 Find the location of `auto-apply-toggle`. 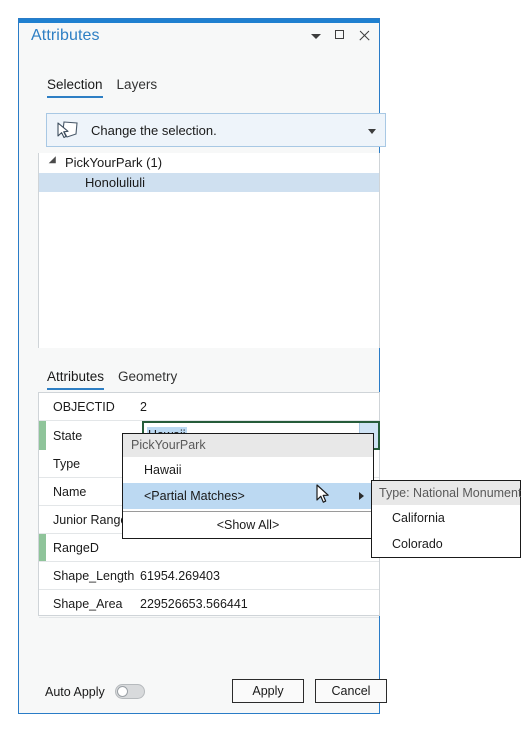

auto-apply-toggle is located at coordinates (130, 691).